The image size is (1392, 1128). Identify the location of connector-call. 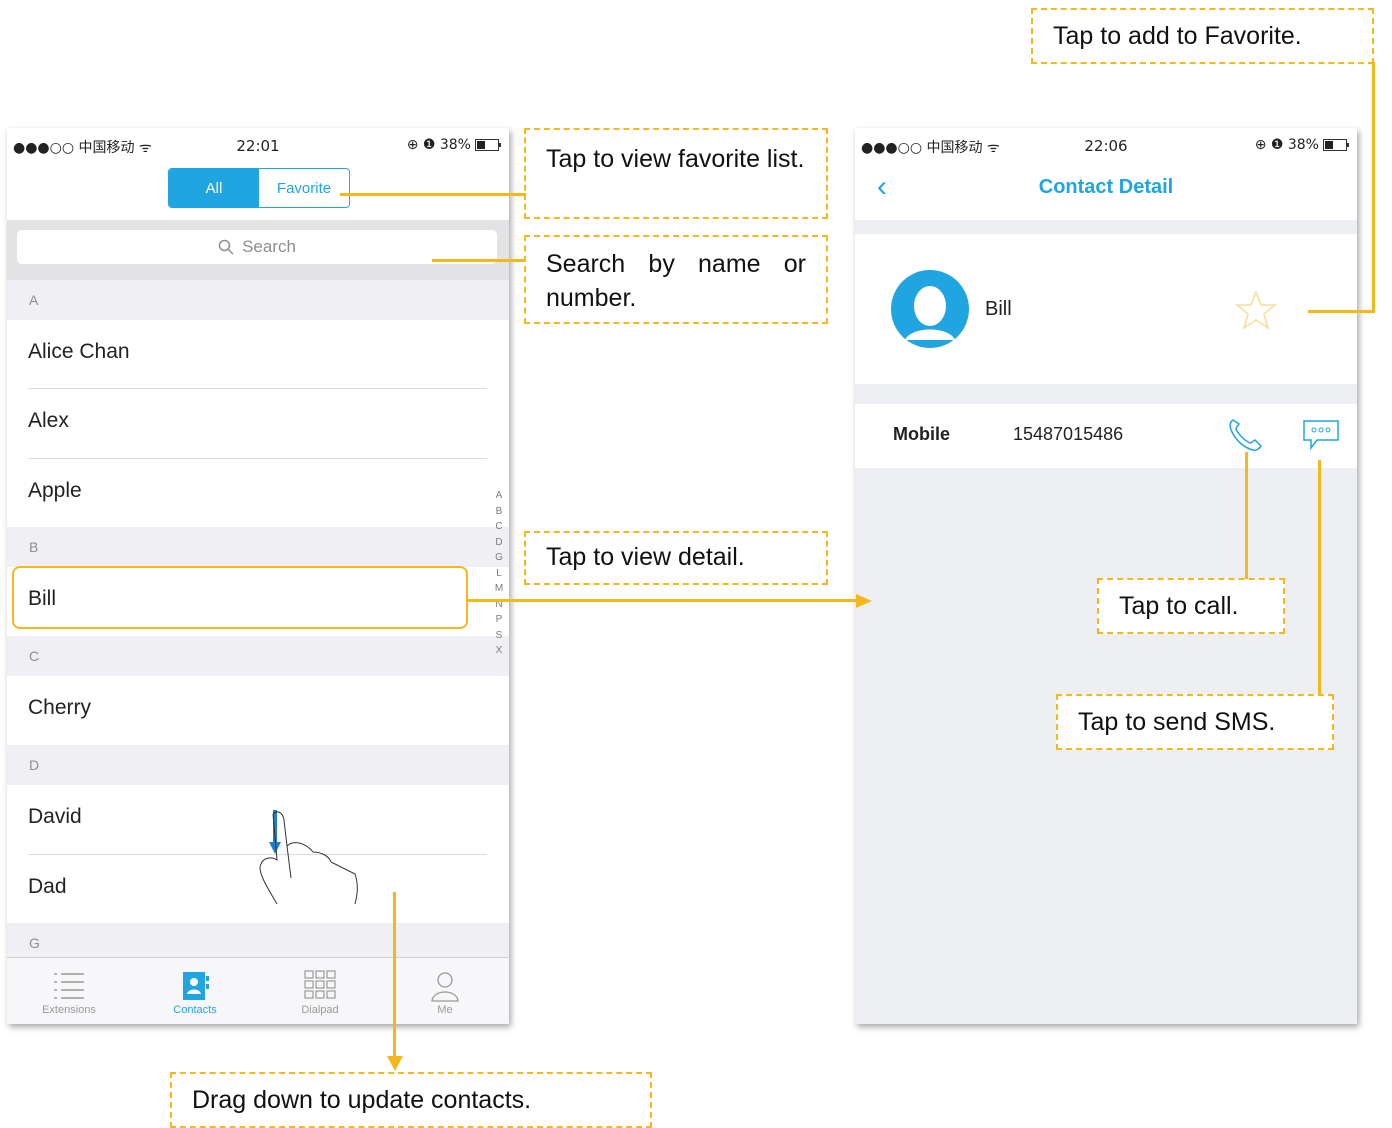
(1246, 515).